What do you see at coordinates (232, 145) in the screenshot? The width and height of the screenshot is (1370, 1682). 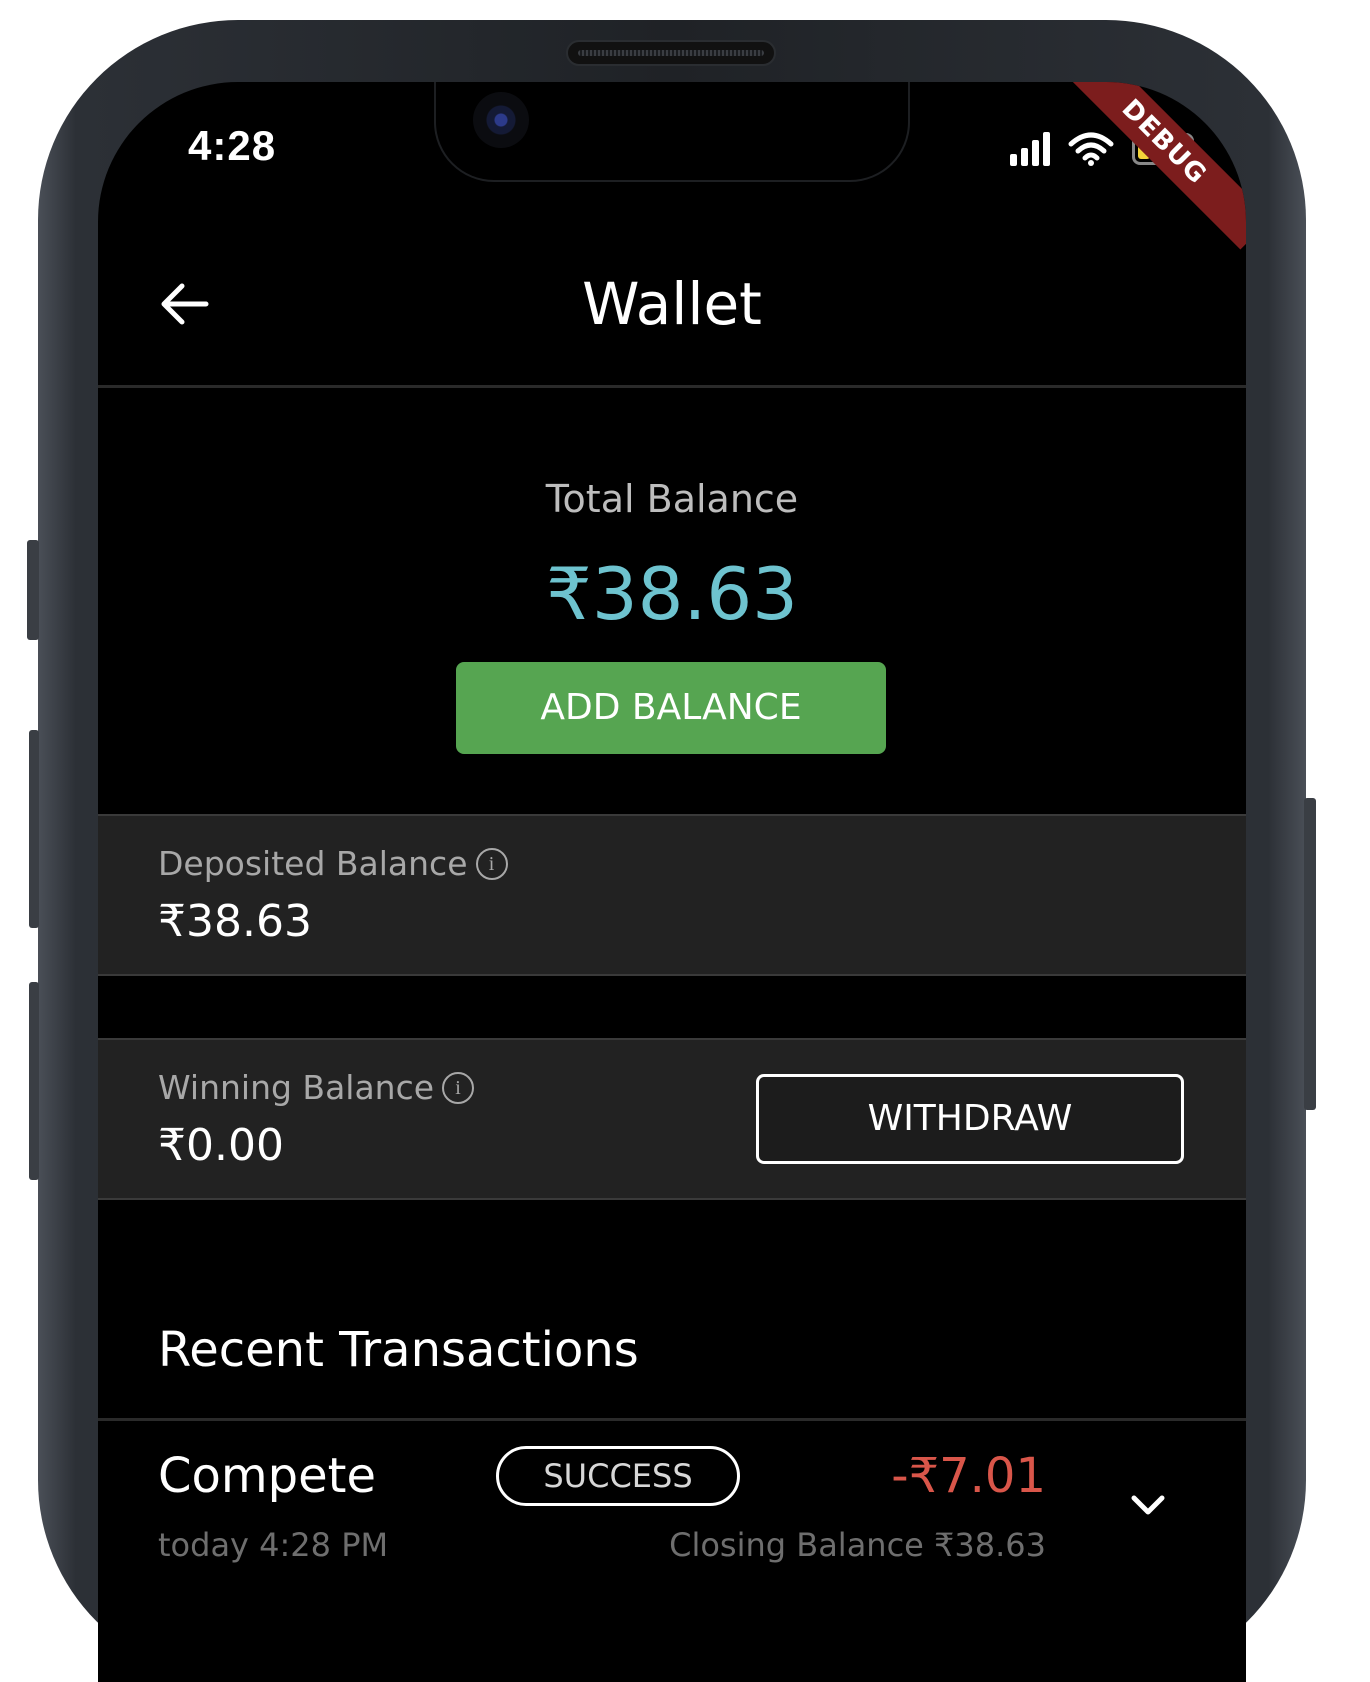 I see `status-time: 4:28` at bounding box center [232, 145].